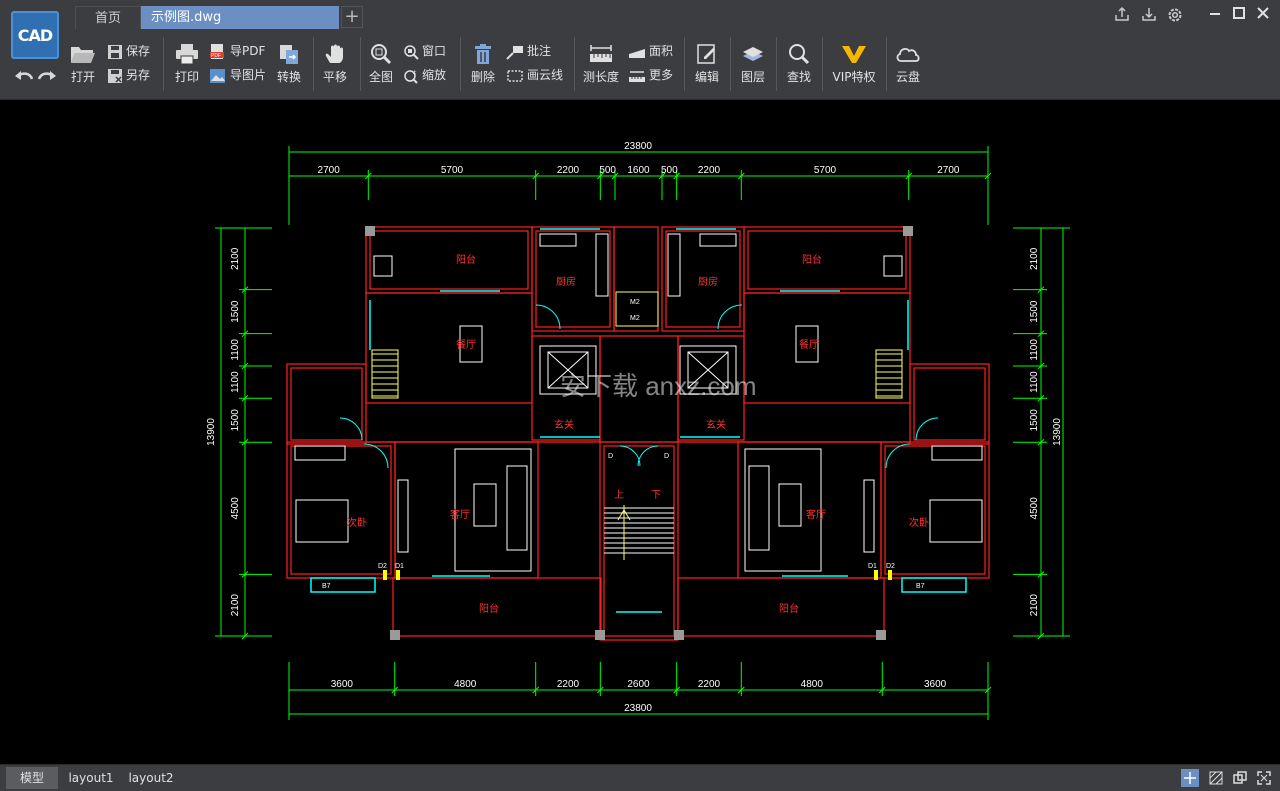 This screenshot has height=791, width=1280. What do you see at coordinates (288, 77) in the screenshot?
I see `convert-label: 转换` at bounding box center [288, 77].